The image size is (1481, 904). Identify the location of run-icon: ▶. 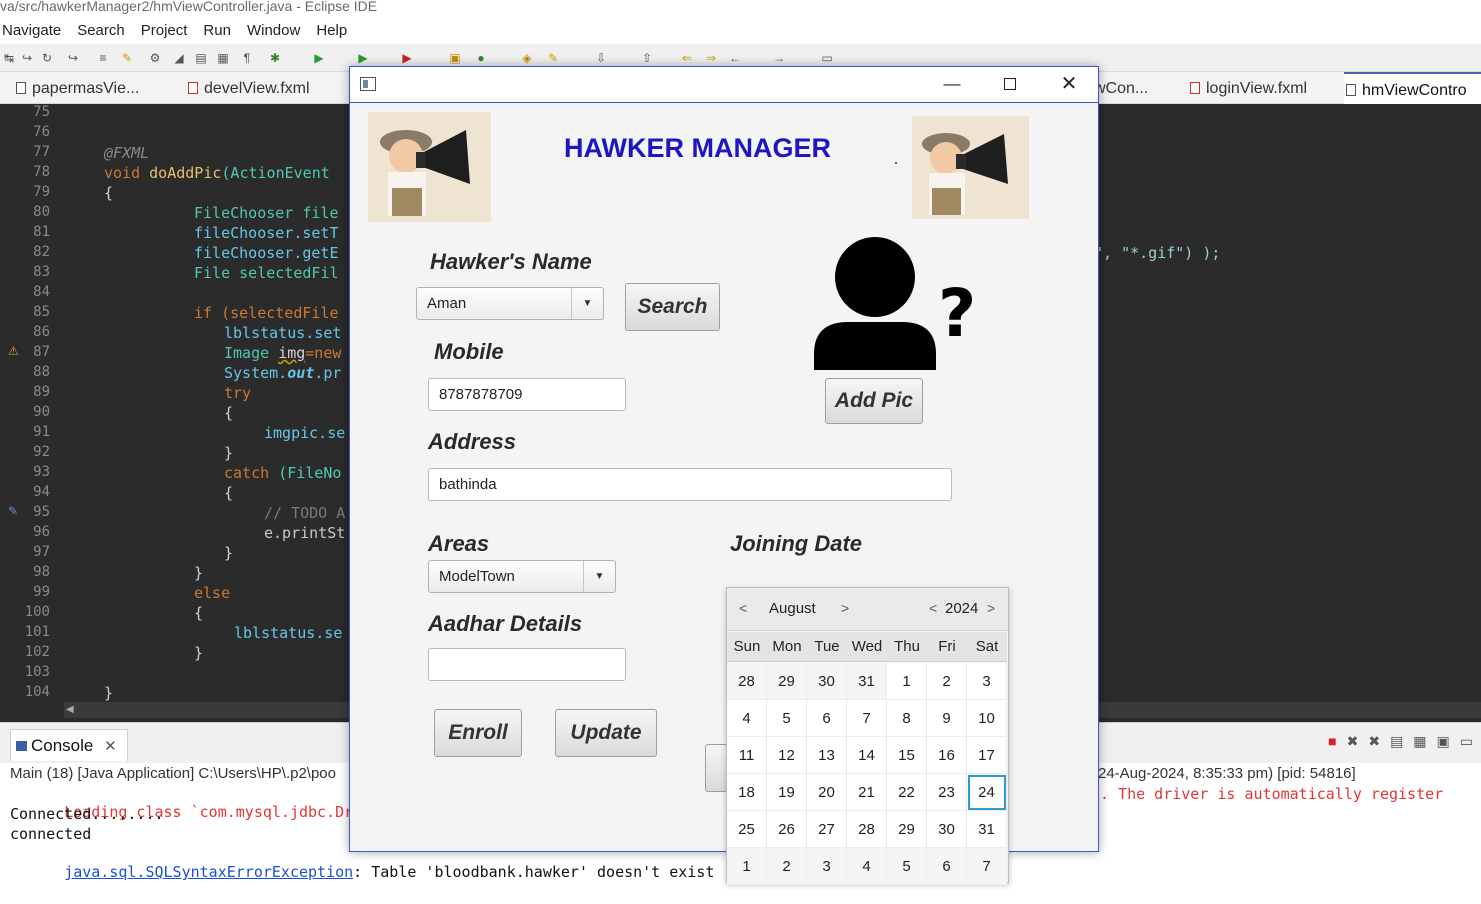
(319, 58).